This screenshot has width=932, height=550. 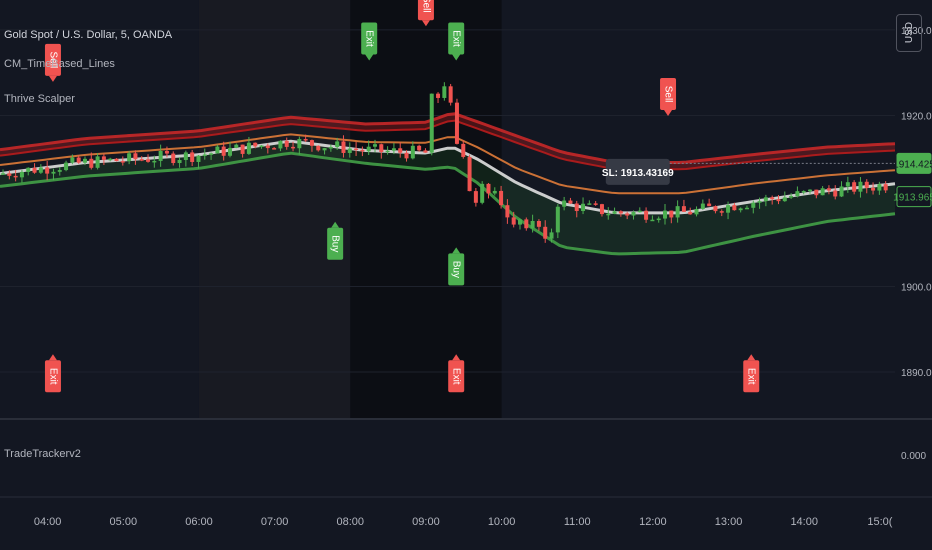 What do you see at coordinates (879, 522) in the screenshot?
I see `x-tick-label: 15:0(` at bounding box center [879, 522].